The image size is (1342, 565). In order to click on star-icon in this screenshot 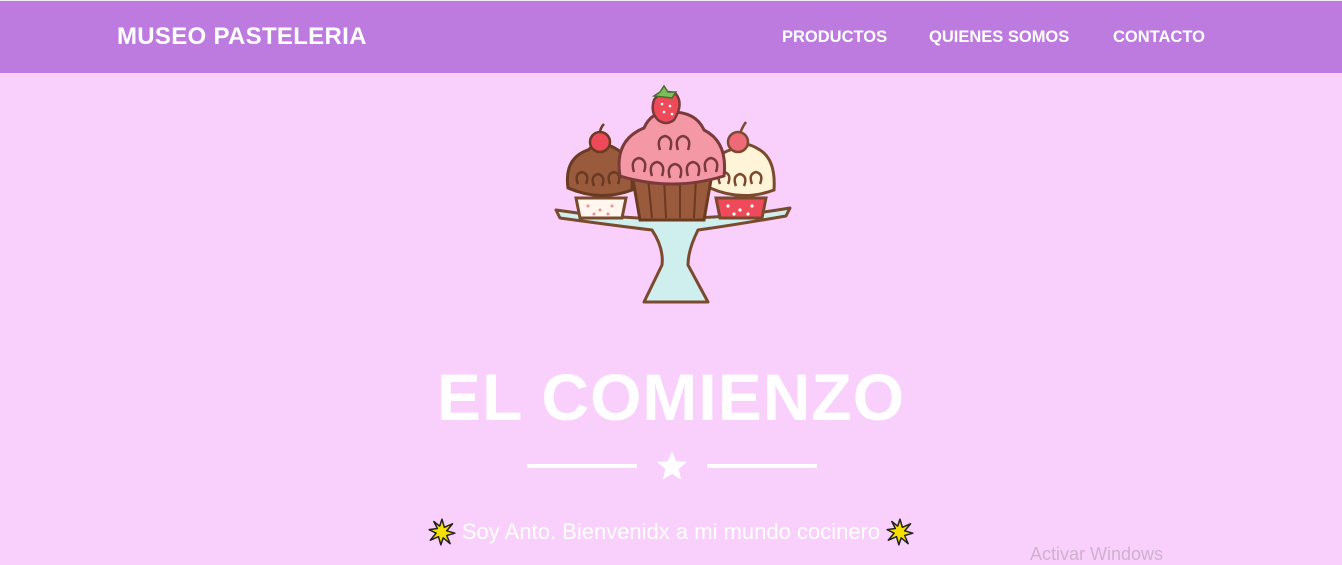, I will do `click(672, 465)`.